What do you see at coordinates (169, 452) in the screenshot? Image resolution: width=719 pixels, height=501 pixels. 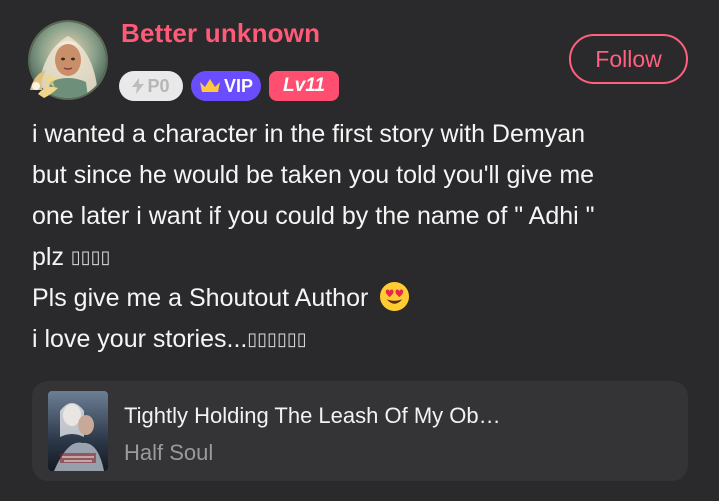 I see `book-author: Half Soul` at bounding box center [169, 452].